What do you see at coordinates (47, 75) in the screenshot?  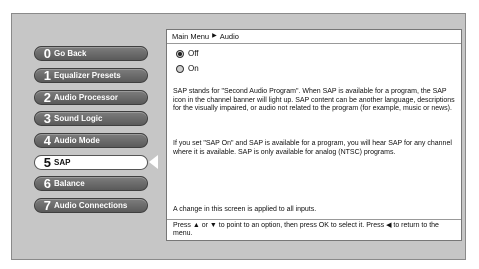 I see `menu-item-number: 1` at bounding box center [47, 75].